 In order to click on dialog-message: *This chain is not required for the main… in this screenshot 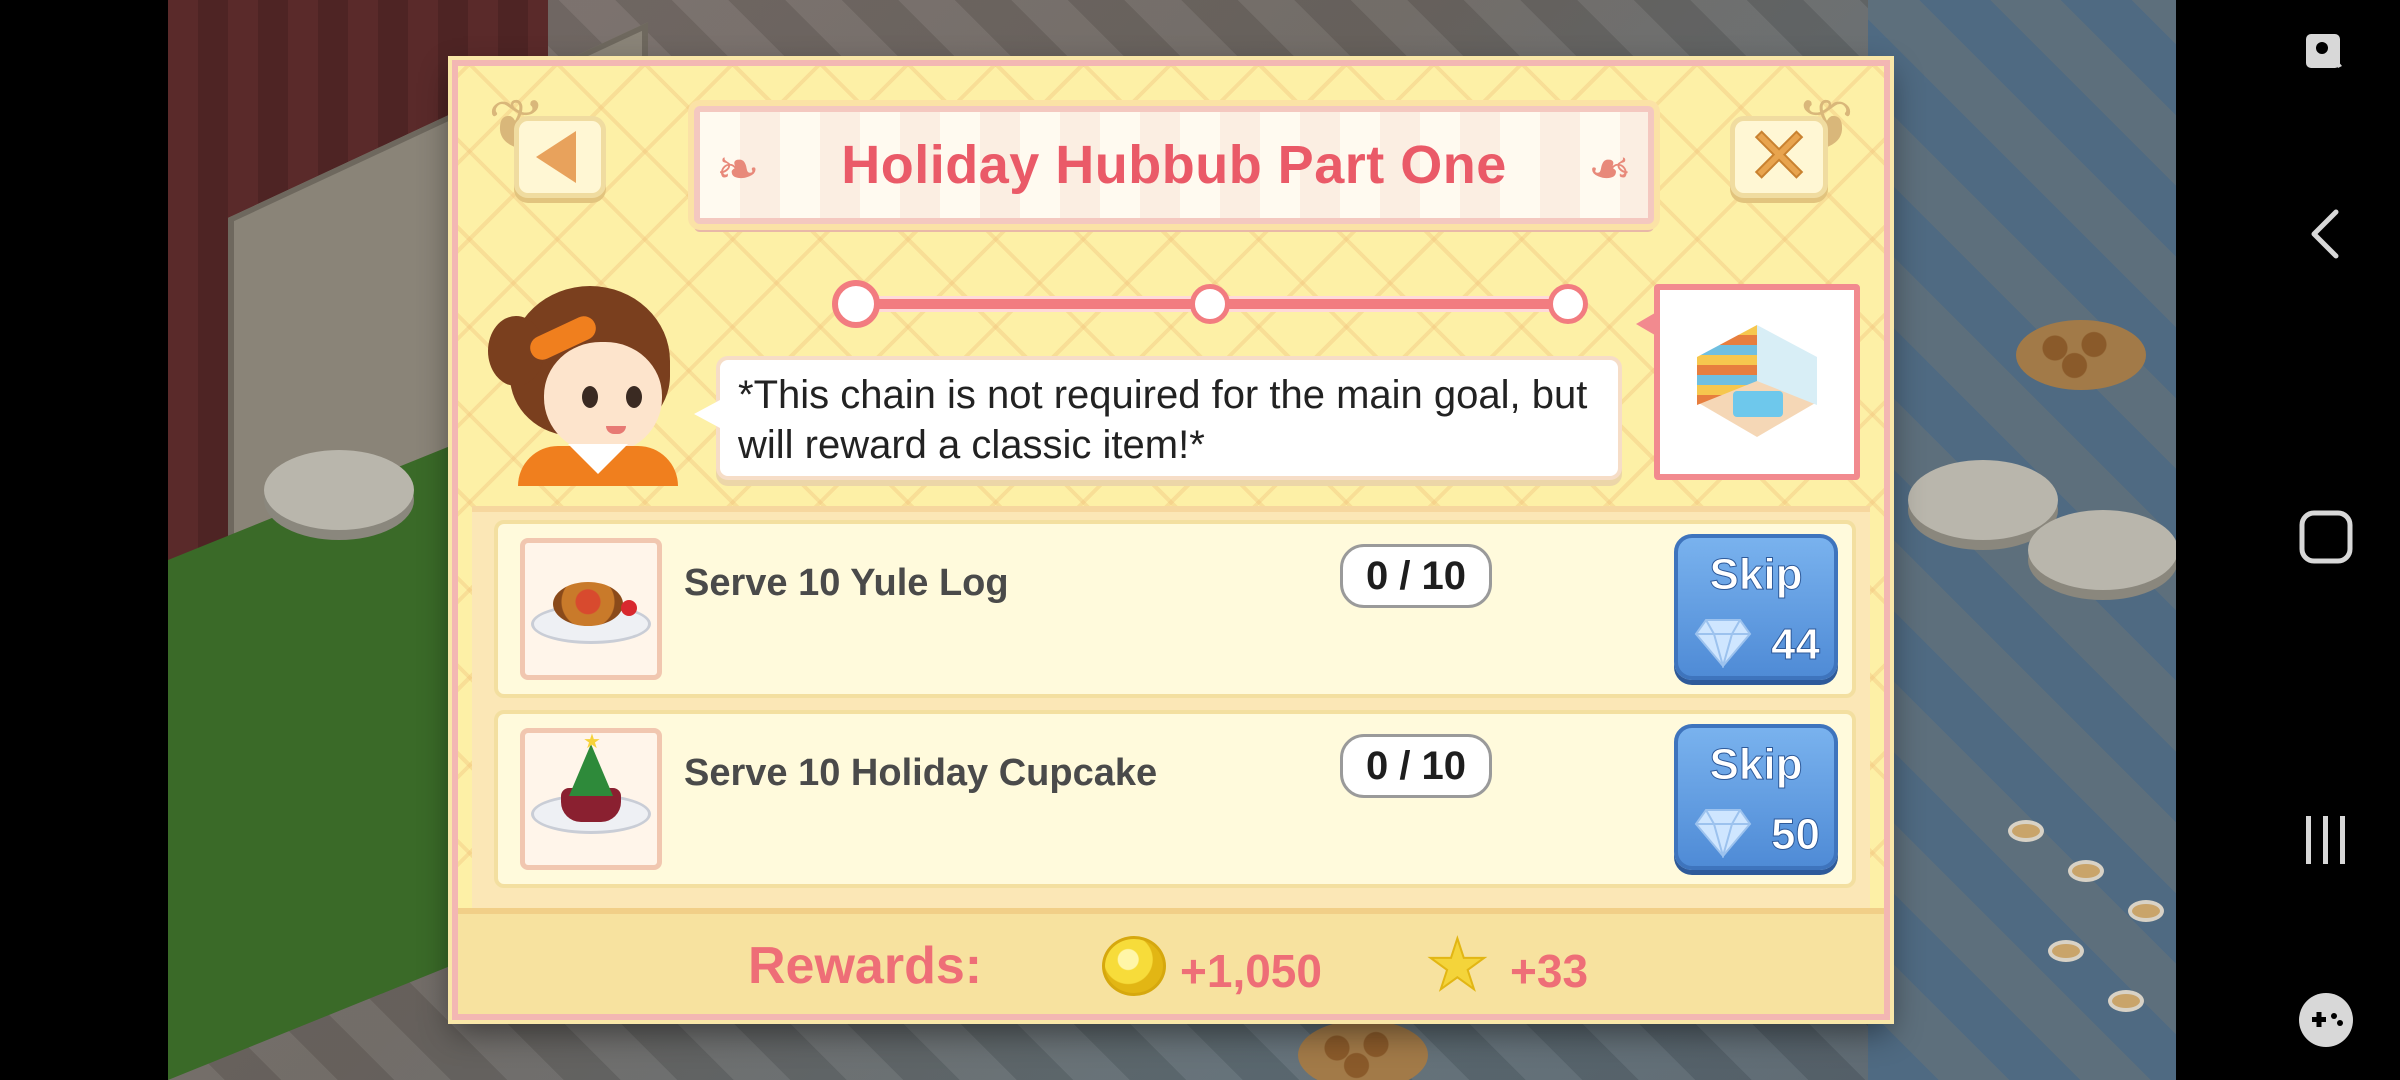, I will do `click(1163, 420)`.